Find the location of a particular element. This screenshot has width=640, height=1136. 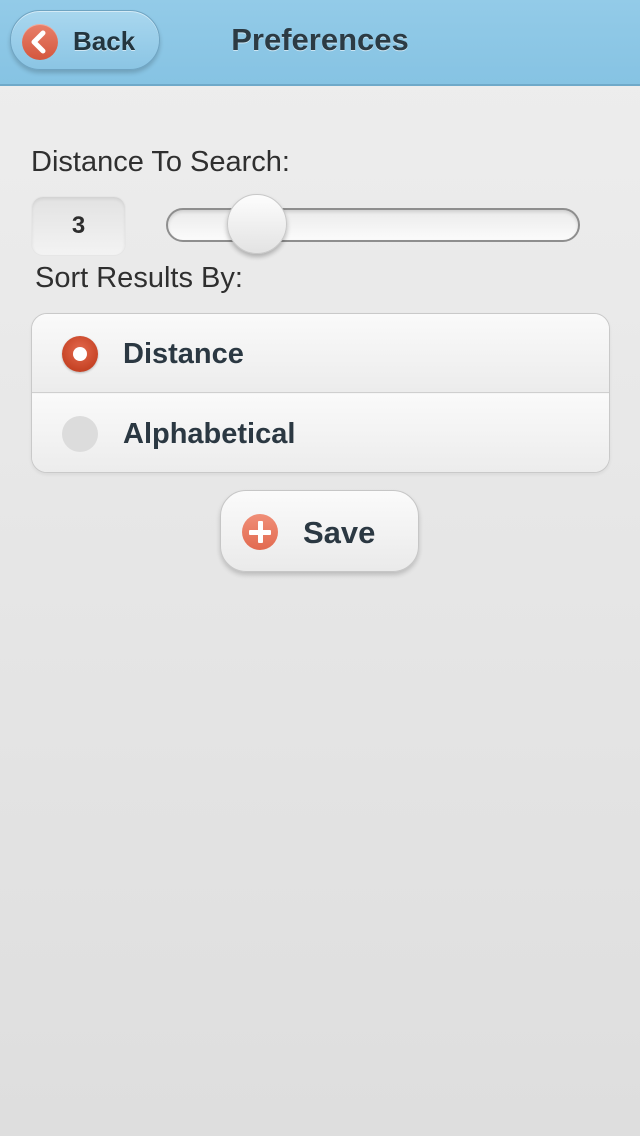

distance-label: Distance To Search: is located at coordinates (160, 162).